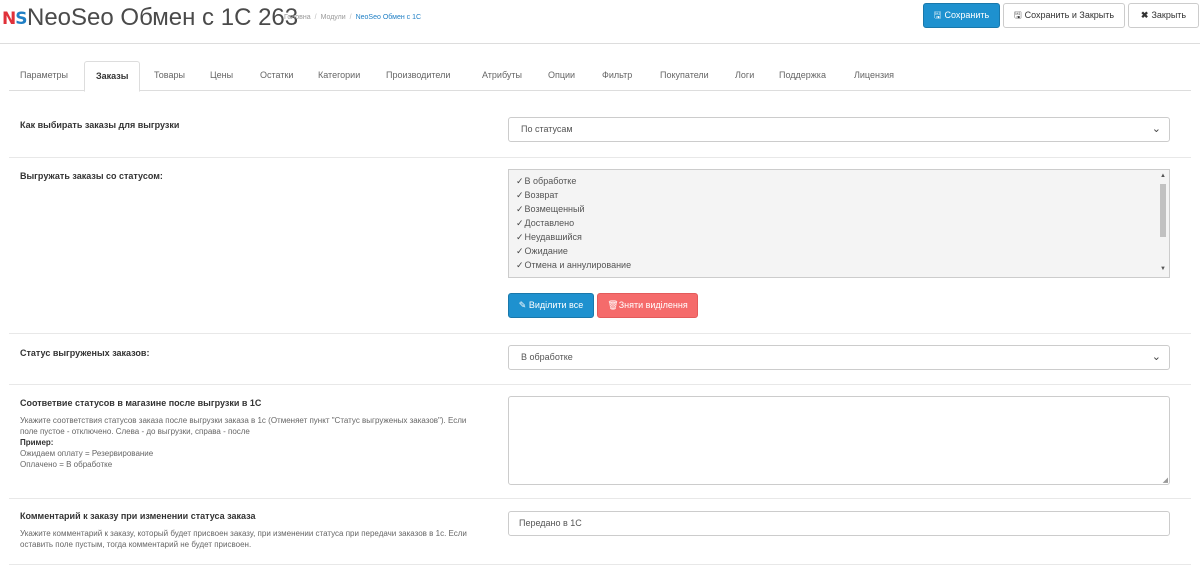  I want to click on scroll-down-icon: ▼, so click(1163, 269).